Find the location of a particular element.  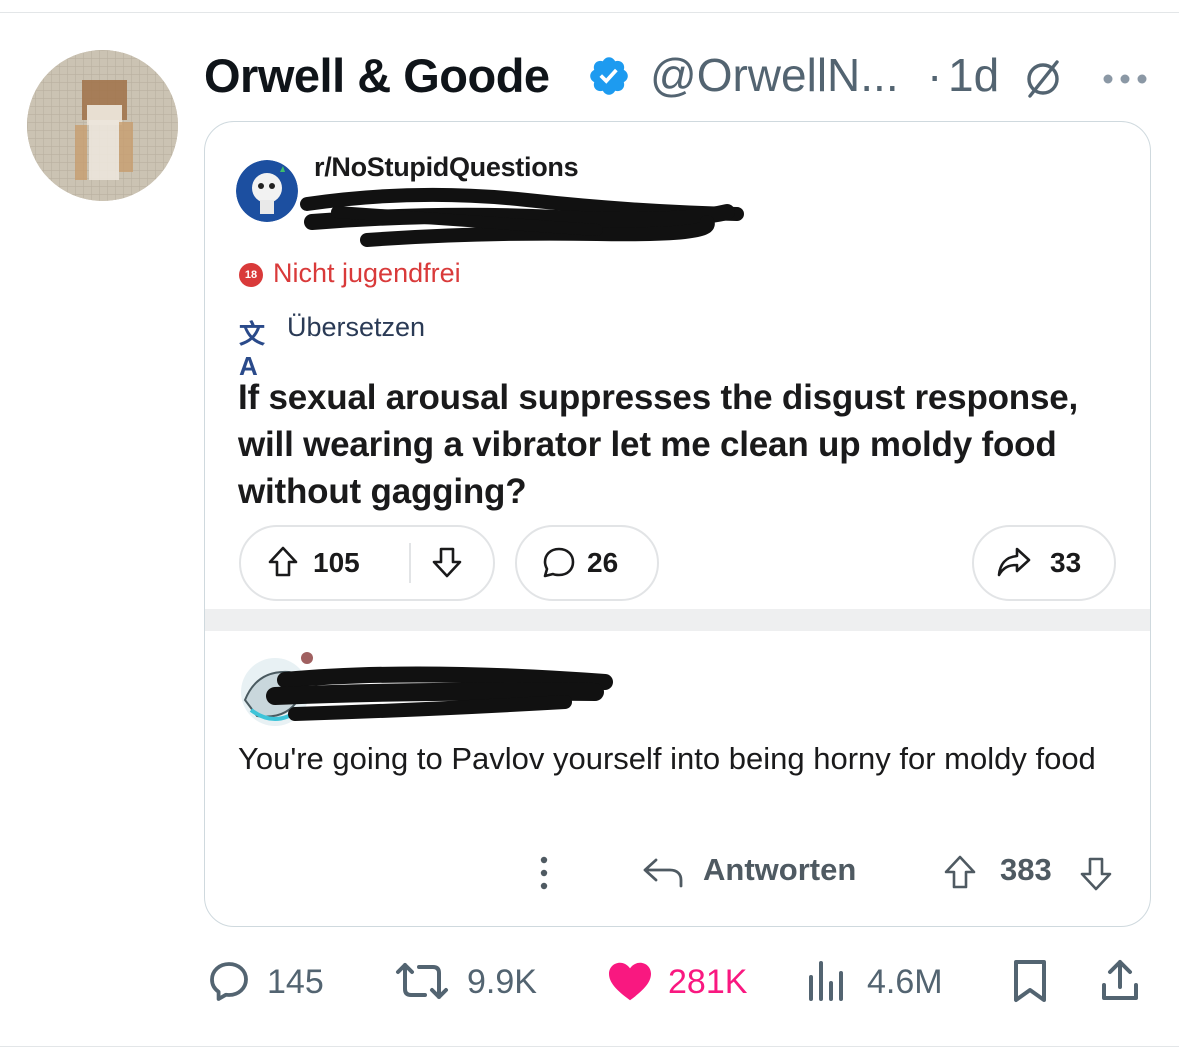

verified-badge-icon is located at coordinates (609, 76).